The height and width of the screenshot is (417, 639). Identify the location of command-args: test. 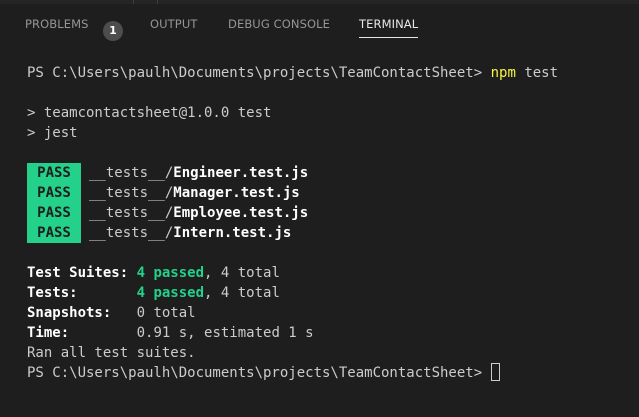
(541, 73).